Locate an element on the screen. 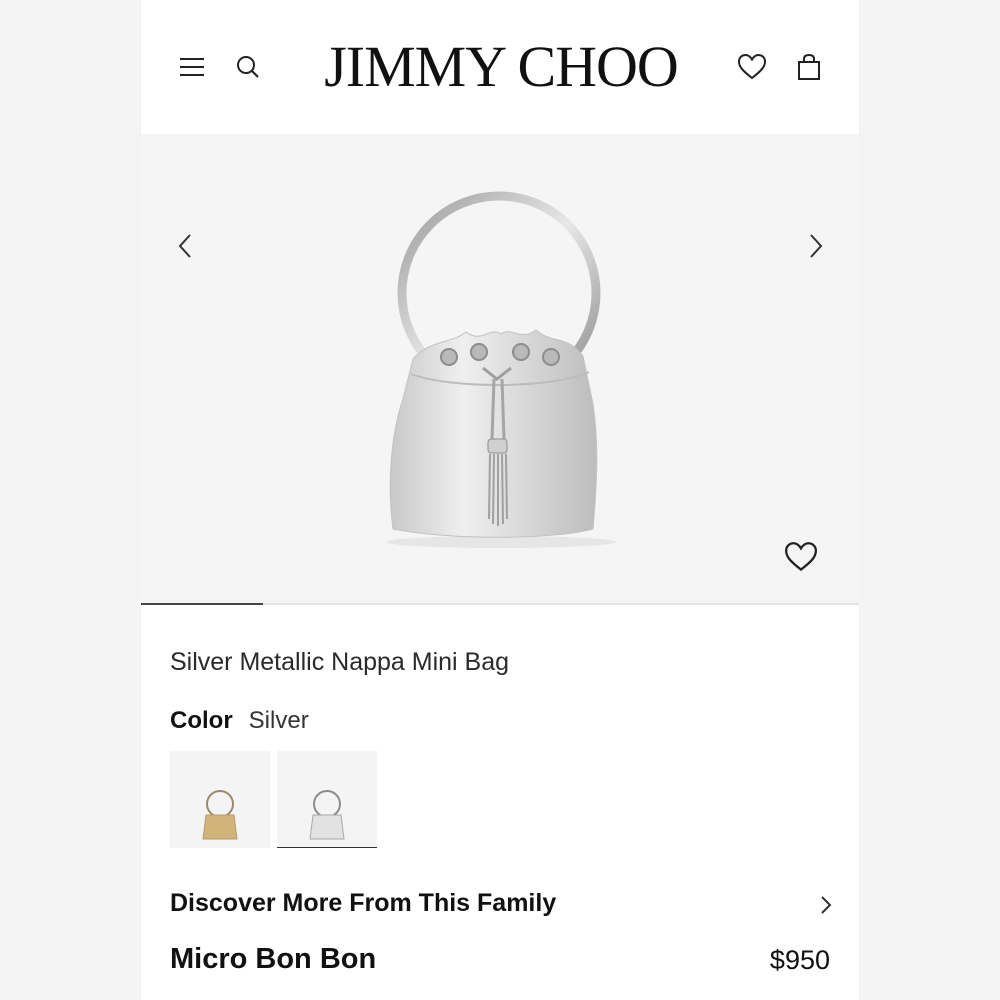 The height and width of the screenshot is (1000, 1000). gold-bag-thumbnail is located at coordinates (220, 815).